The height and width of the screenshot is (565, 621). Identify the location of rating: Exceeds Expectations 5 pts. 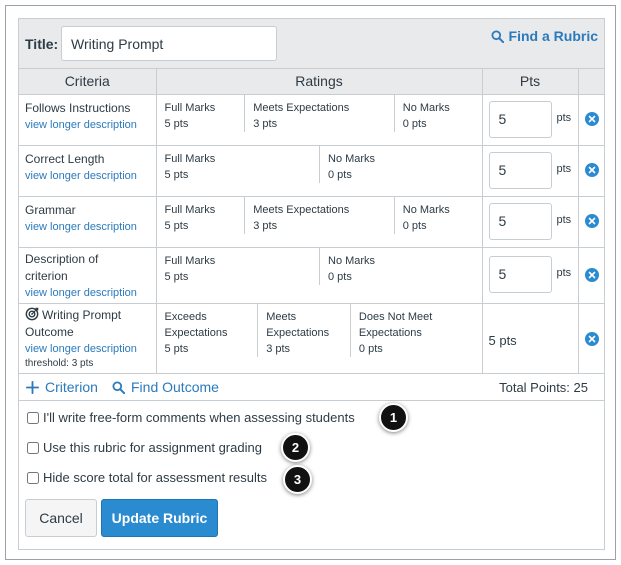
(207, 330).